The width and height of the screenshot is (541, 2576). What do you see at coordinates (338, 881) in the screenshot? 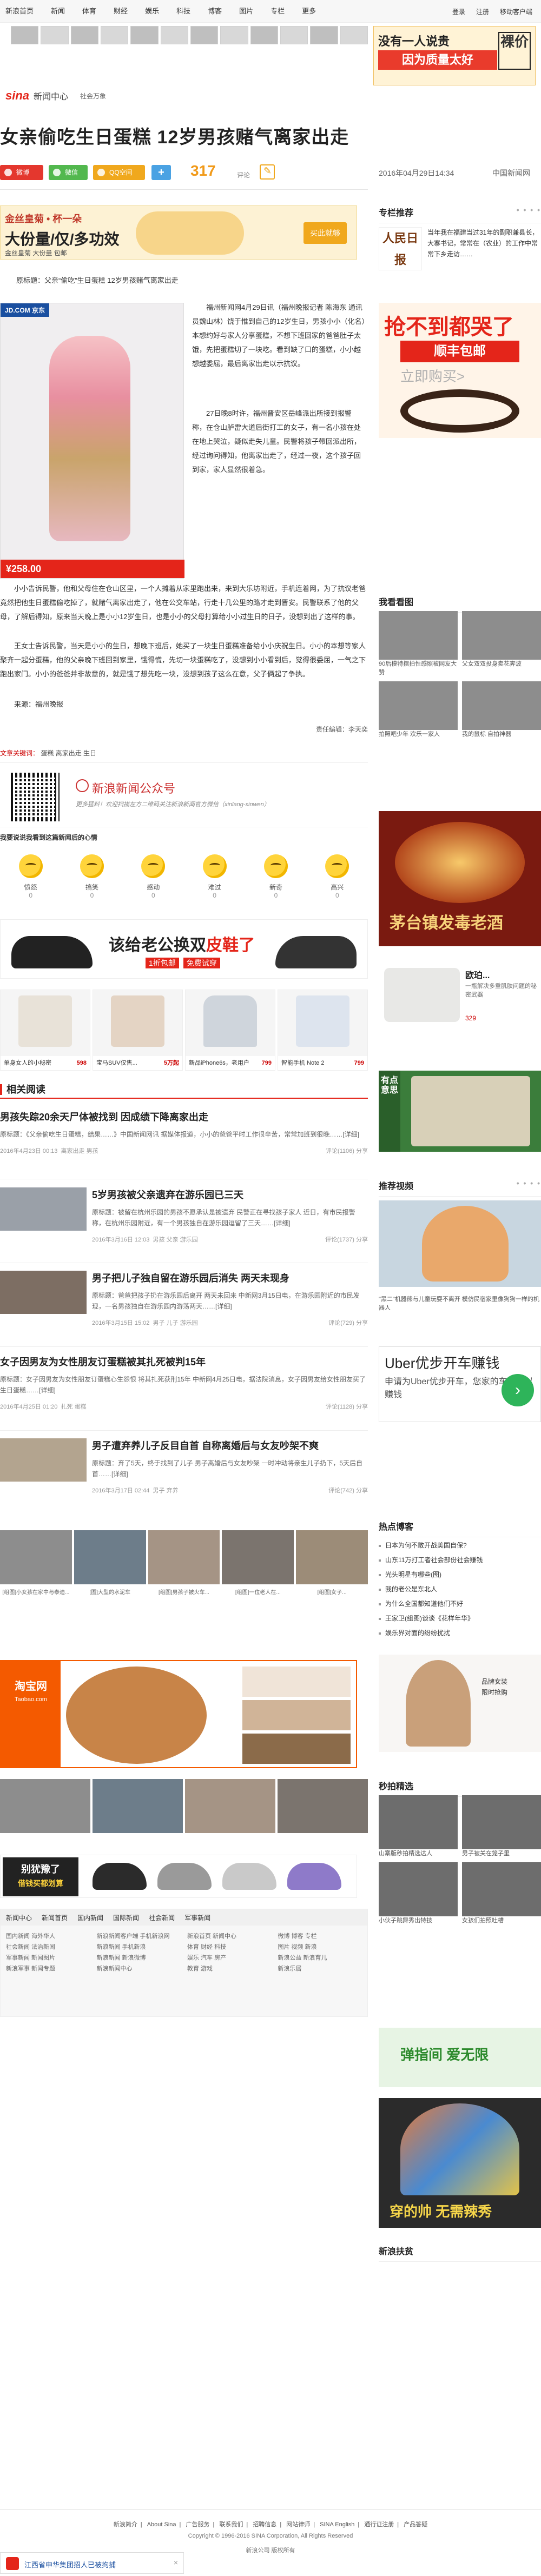
I see `mood-item: 高兴 0` at bounding box center [338, 881].